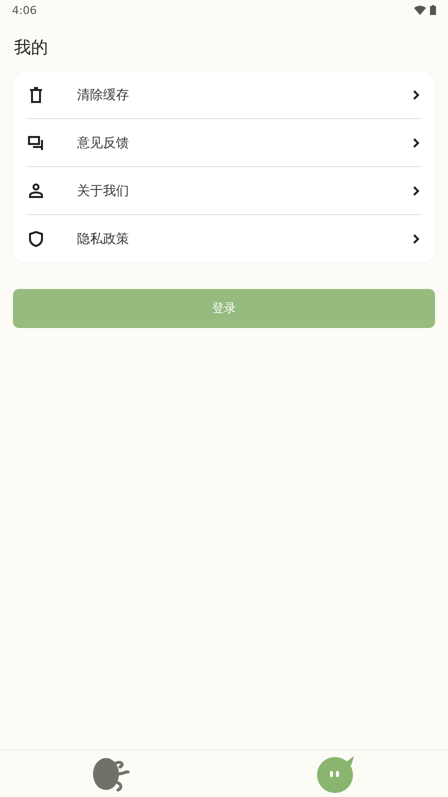  I want to click on wifi-icon, so click(420, 10).